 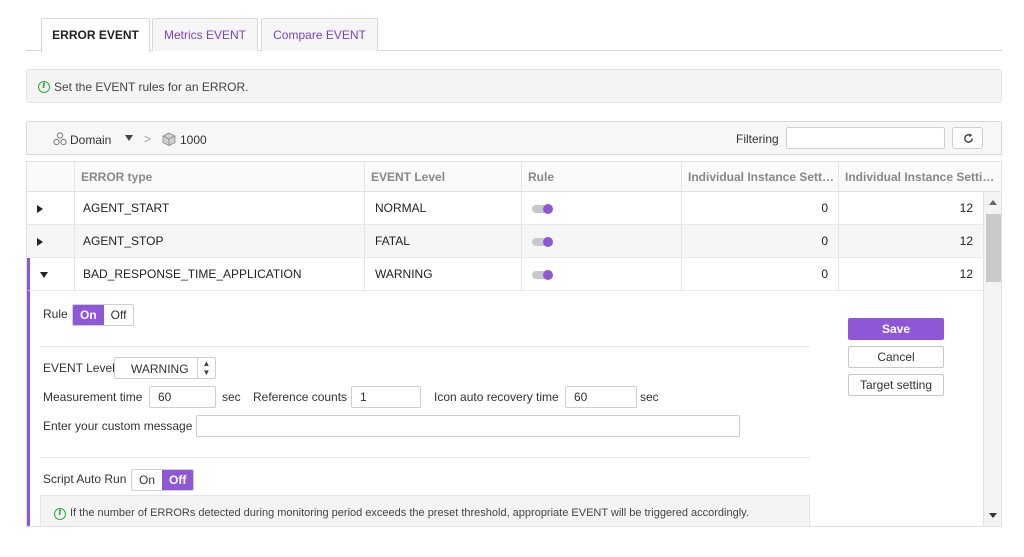 What do you see at coordinates (896, 385) in the screenshot?
I see `target-setting-button: Target setting` at bounding box center [896, 385].